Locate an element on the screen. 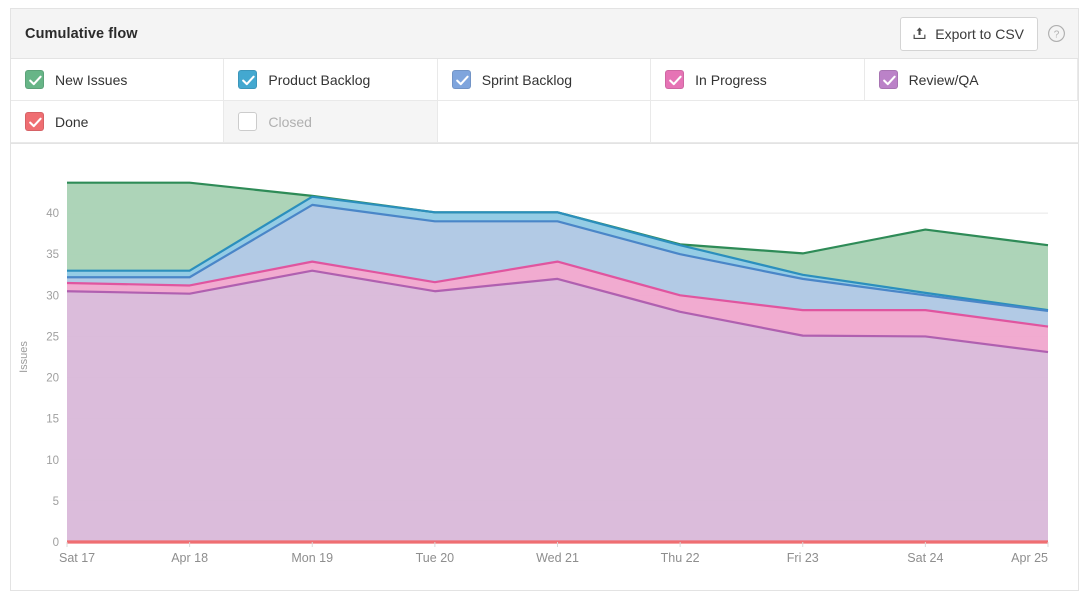 Image resolution: width=1089 pixels, height=599 pixels. legend-item-label: Sprint Backlog is located at coordinates (527, 79).